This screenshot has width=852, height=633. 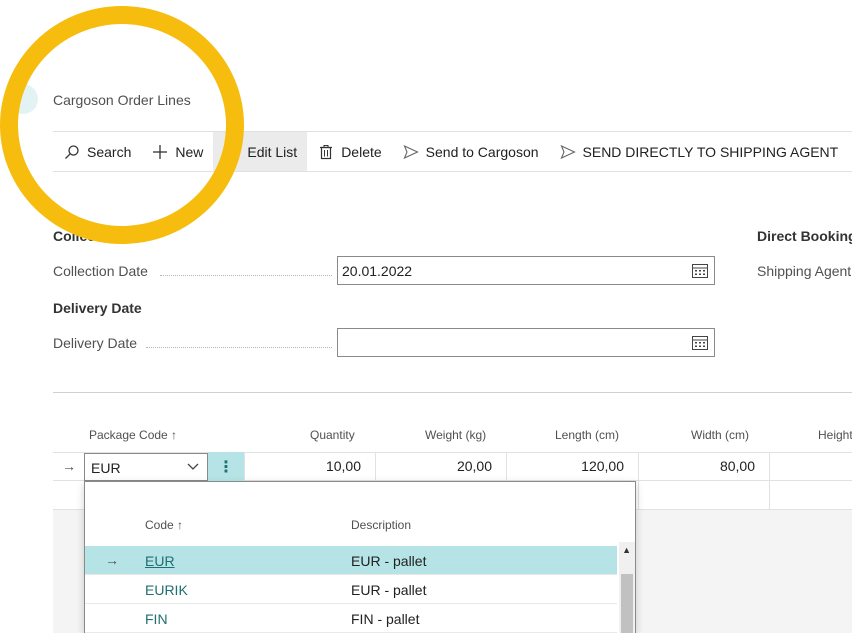 What do you see at coordinates (804, 271) in the screenshot?
I see `shipping-agent-label: Shipping Agent` at bounding box center [804, 271].